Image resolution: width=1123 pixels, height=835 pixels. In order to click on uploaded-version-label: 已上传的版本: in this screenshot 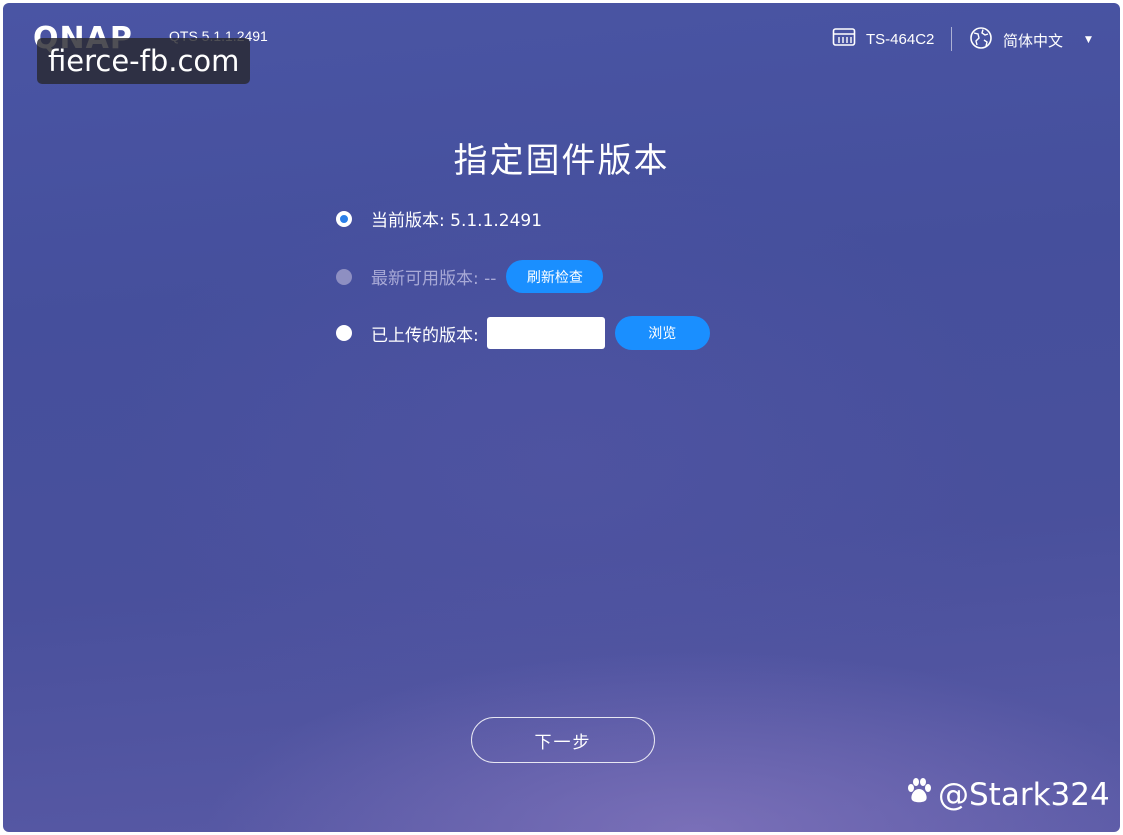, I will do `click(425, 335)`.